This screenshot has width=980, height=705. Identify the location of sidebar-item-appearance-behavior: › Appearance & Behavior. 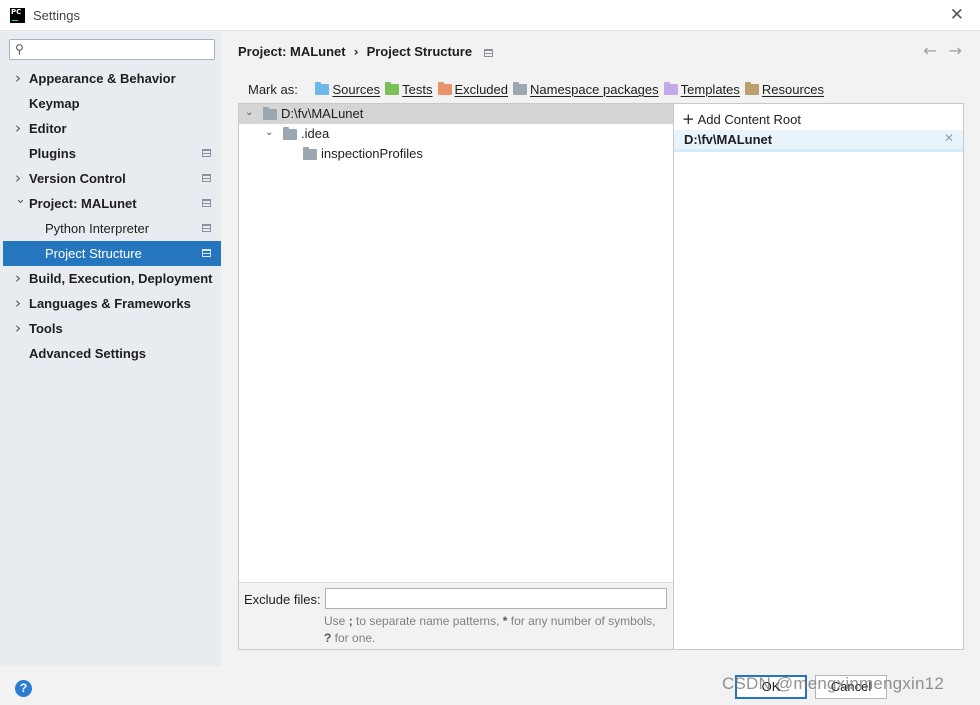
(112, 78).